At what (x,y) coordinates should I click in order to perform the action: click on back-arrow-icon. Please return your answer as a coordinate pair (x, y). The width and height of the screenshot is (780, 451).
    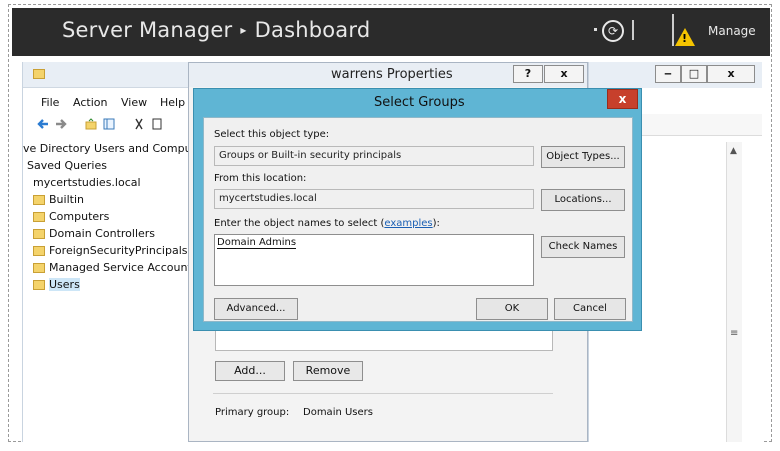
    Looking at the image, I should click on (43, 124).